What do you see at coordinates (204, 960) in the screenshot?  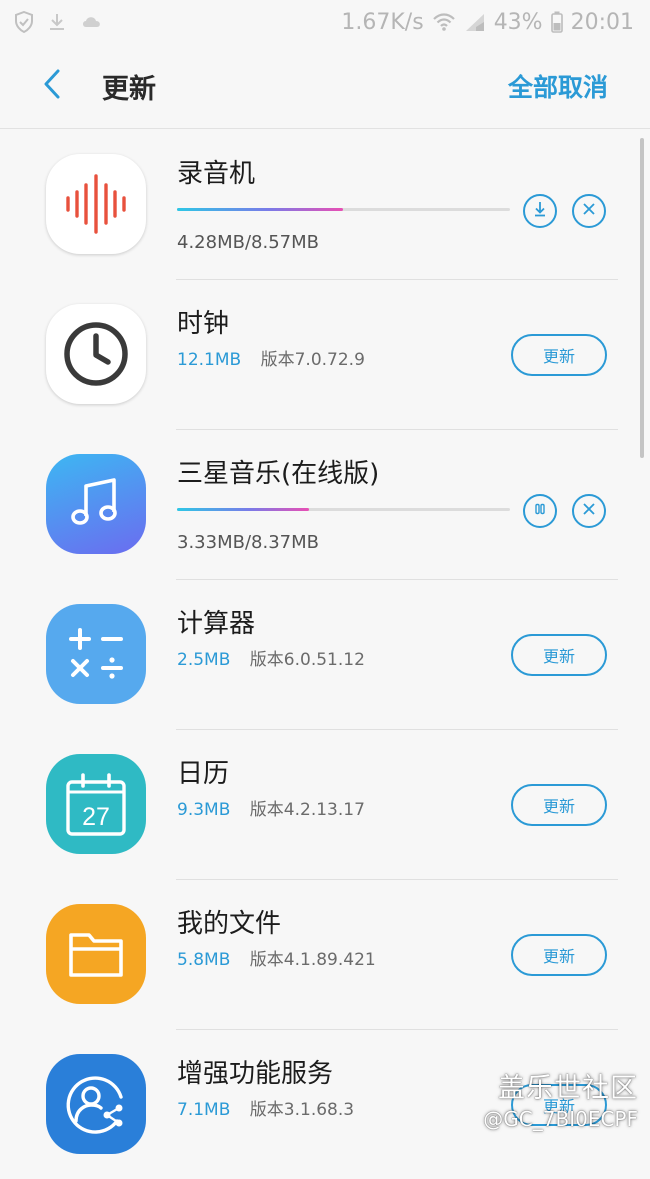 I see `update-size: 5.8MB` at bounding box center [204, 960].